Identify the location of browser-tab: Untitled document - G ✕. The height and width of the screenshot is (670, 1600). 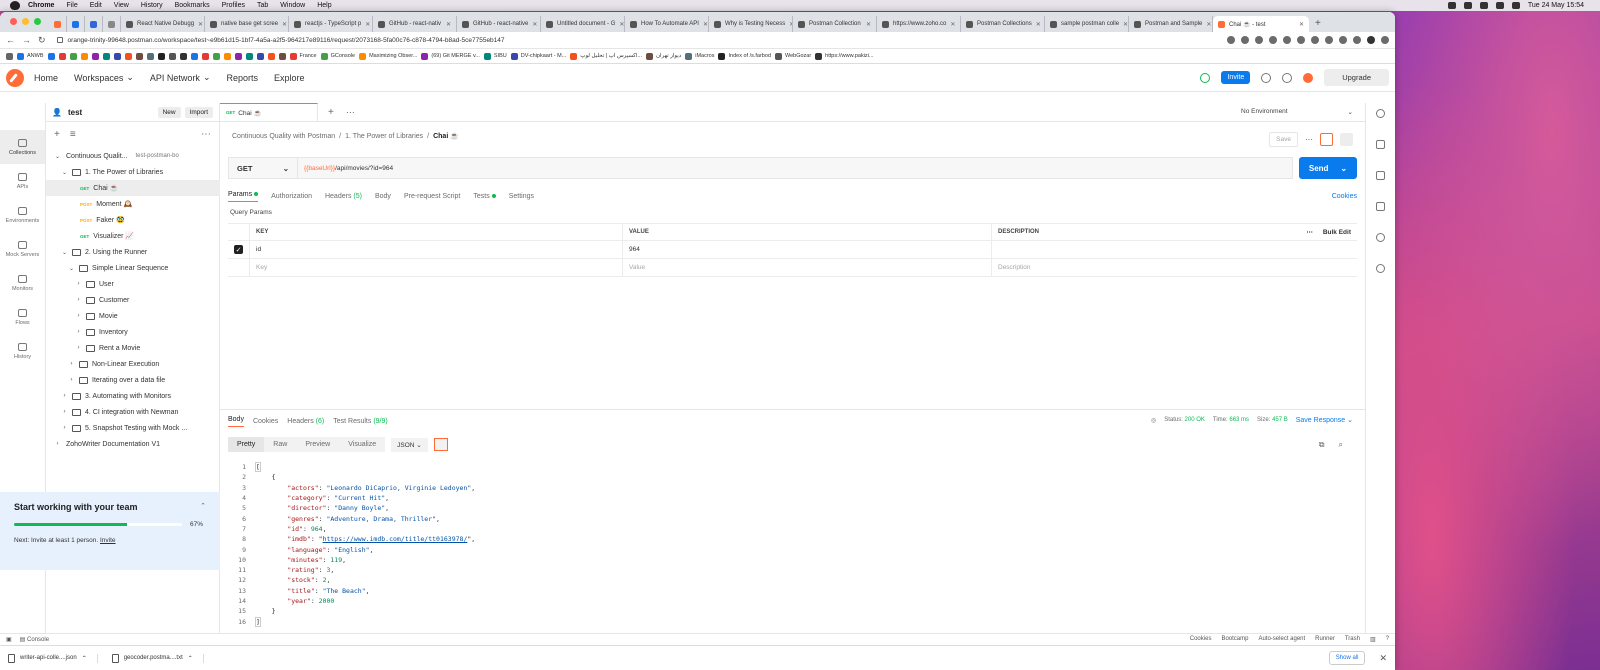
(583, 24).